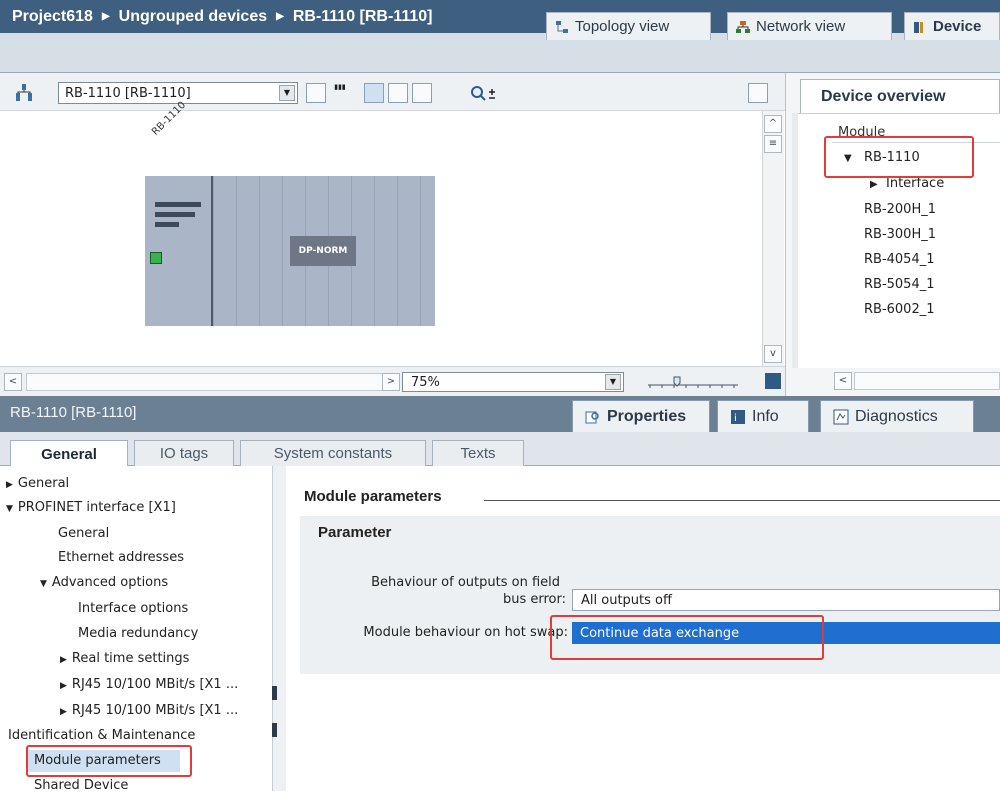 This screenshot has width=1000, height=793. What do you see at coordinates (110, 582) in the screenshot?
I see `tree-item-label: Advanced options` at bounding box center [110, 582].